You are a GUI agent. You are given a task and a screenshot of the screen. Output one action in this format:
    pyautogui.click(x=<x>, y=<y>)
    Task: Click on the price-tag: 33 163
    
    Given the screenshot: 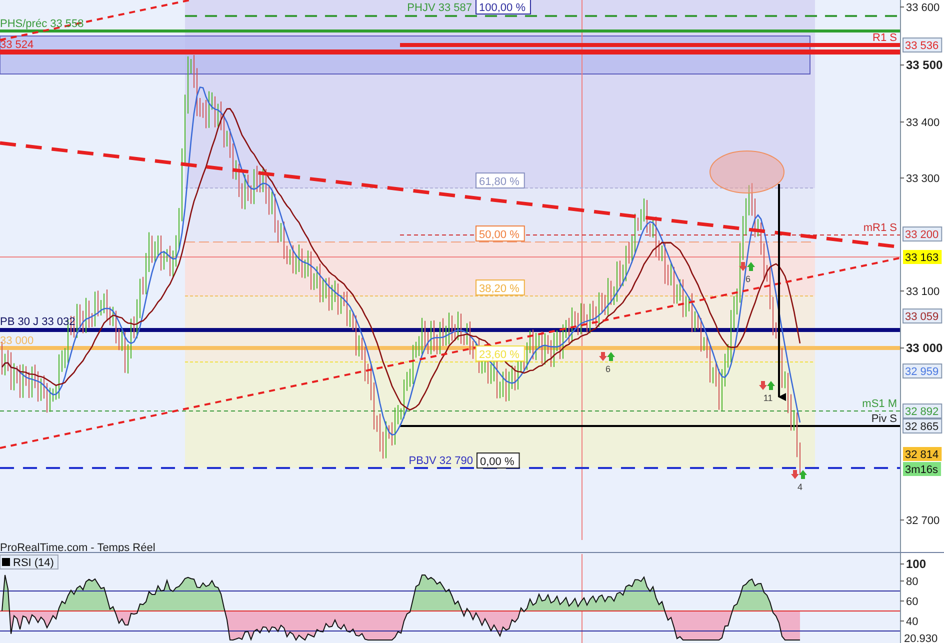 What is the action you would take?
    pyautogui.click(x=922, y=257)
    